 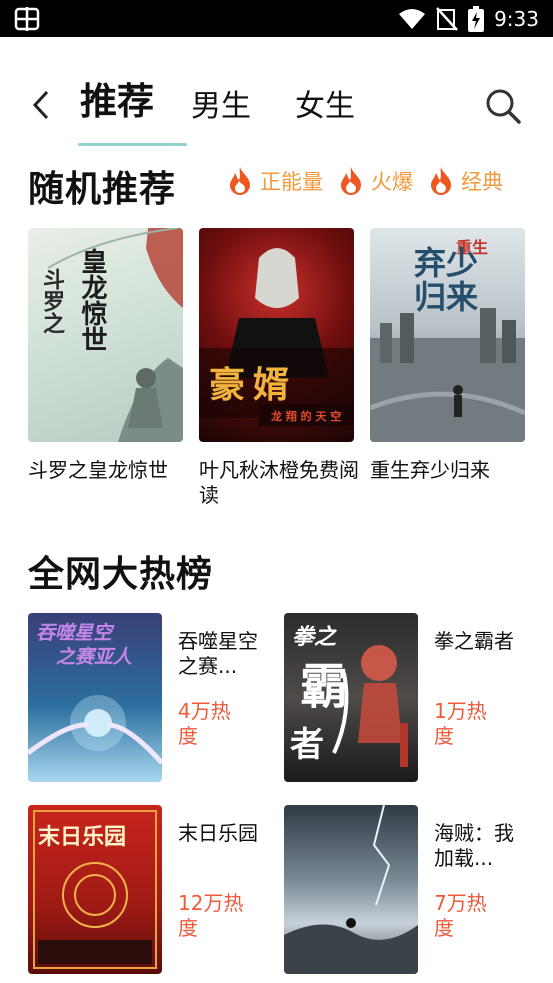 I want to click on chevron-left-icon, so click(x=40, y=105).